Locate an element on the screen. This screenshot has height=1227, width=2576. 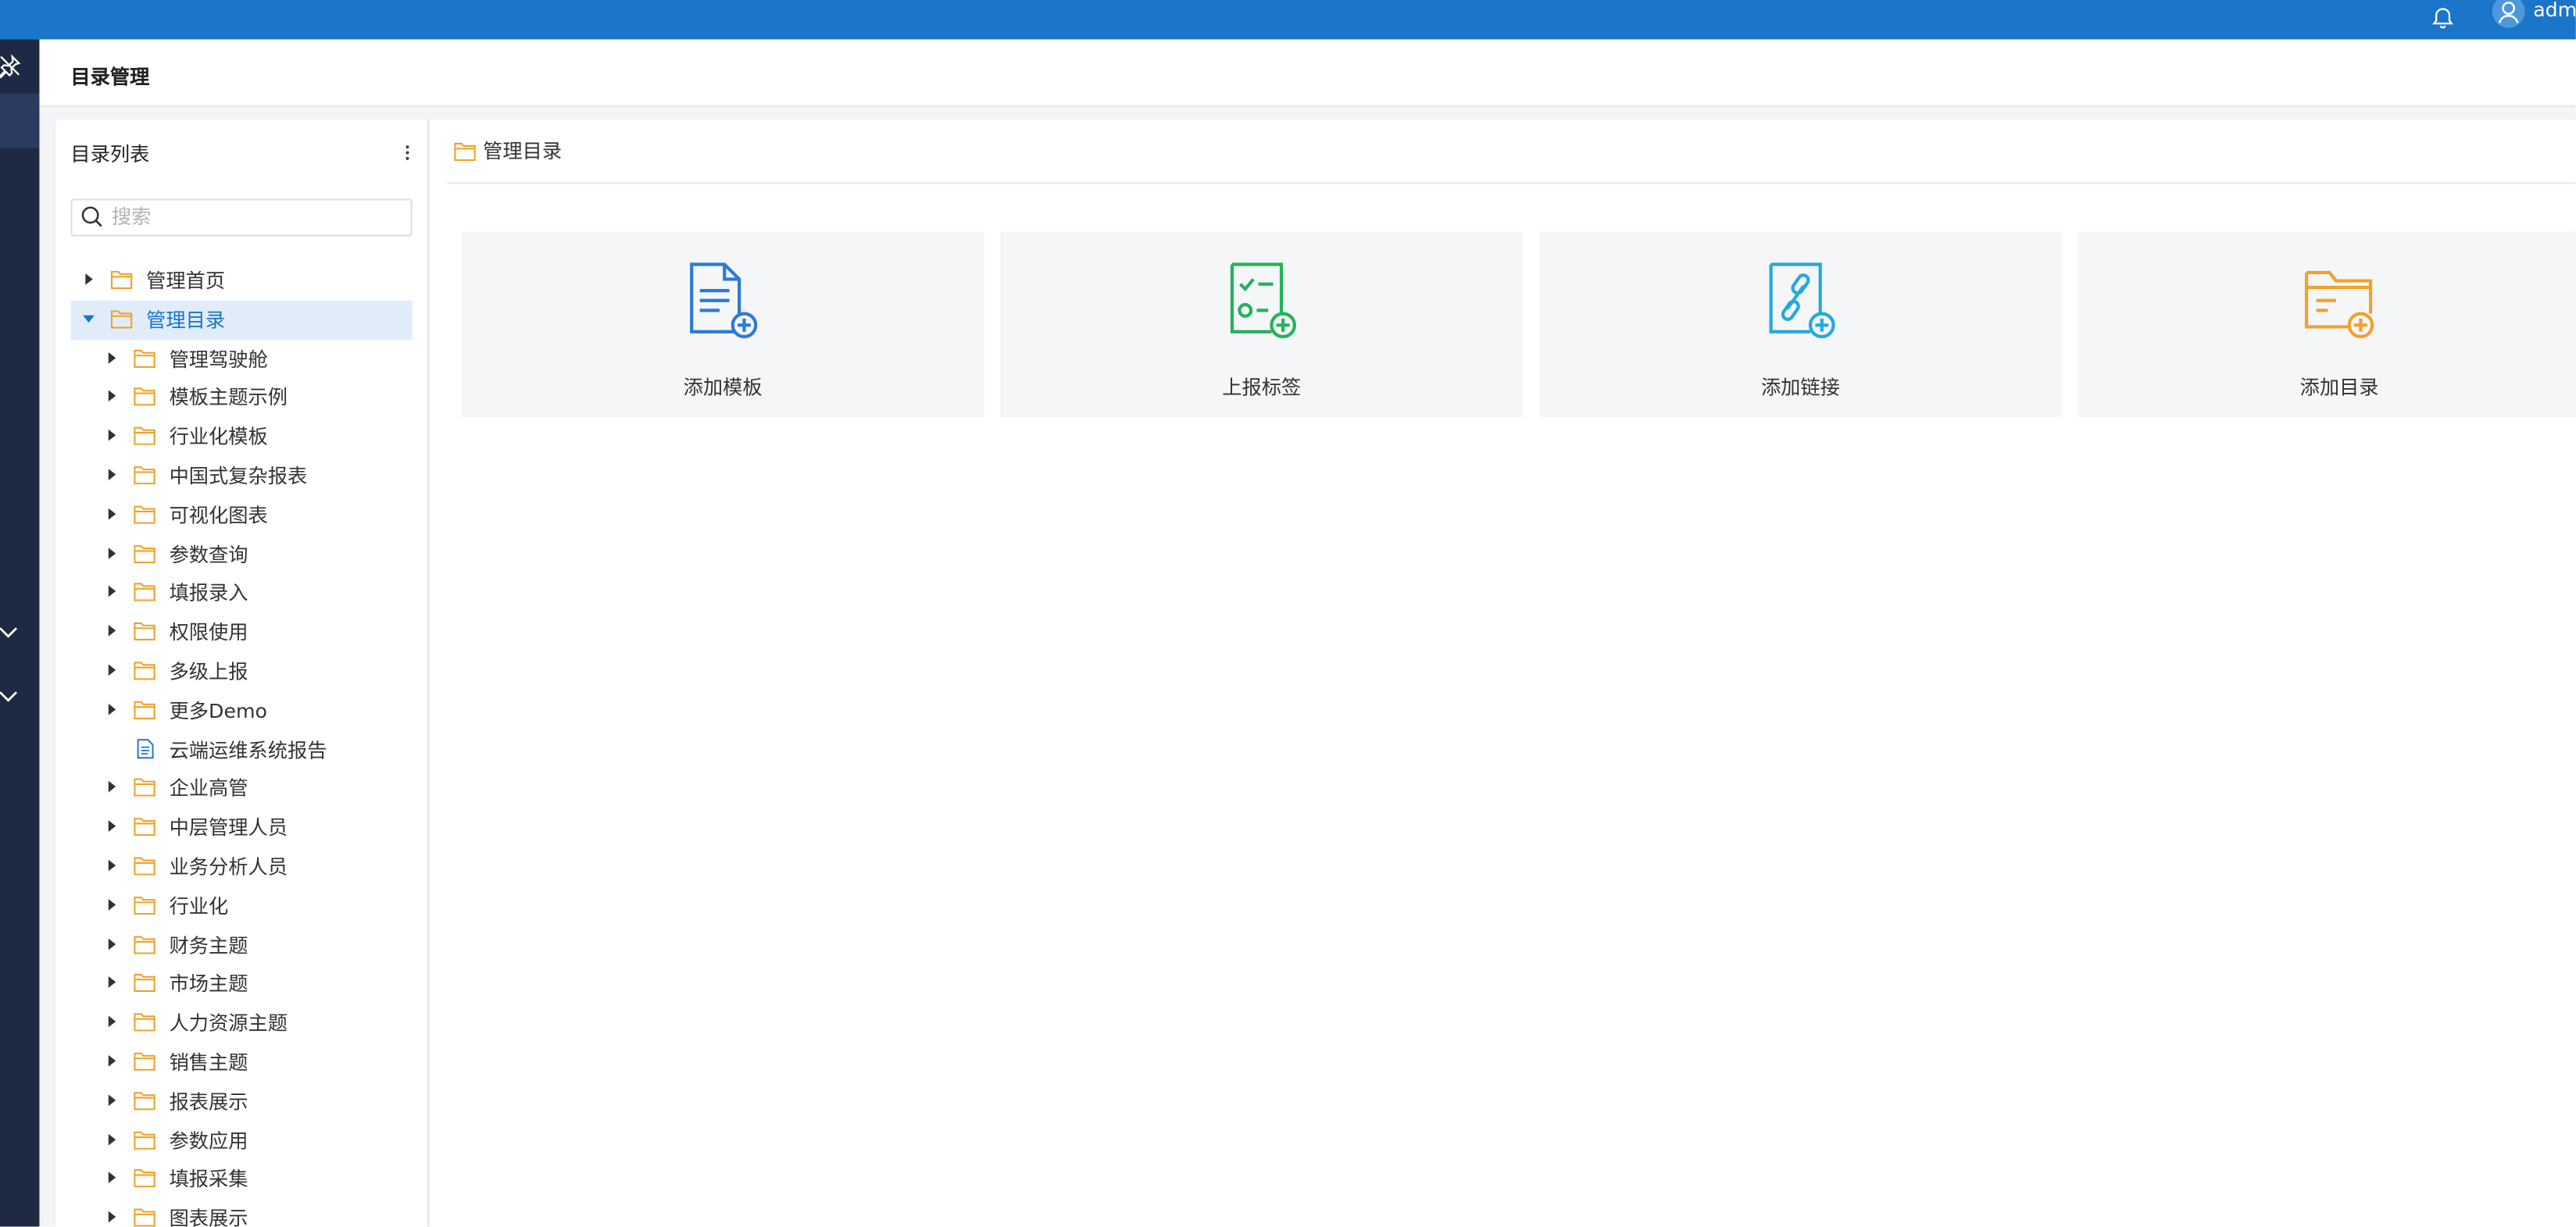
tree-item: 人力资源主题 is located at coordinates (241, 1023).